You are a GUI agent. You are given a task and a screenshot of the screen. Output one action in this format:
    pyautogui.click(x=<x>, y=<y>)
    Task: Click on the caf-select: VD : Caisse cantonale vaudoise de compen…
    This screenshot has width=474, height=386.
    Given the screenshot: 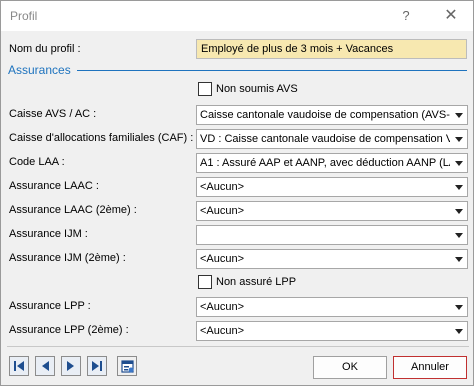 What is the action you would take?
    pyautogui.click(x=332, y=139)
    